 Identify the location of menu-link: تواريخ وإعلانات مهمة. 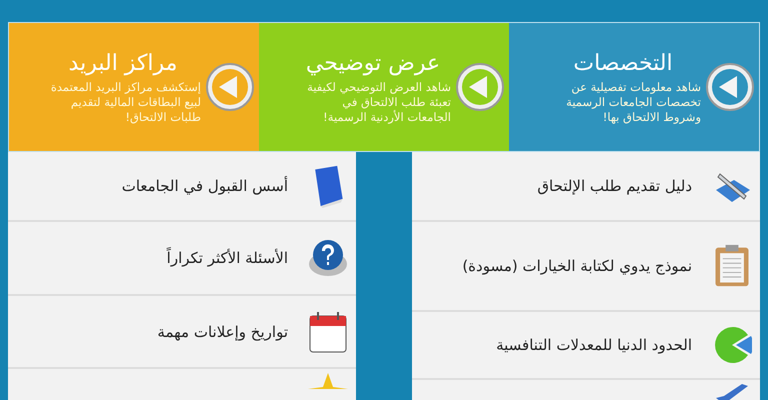
(222, 332).